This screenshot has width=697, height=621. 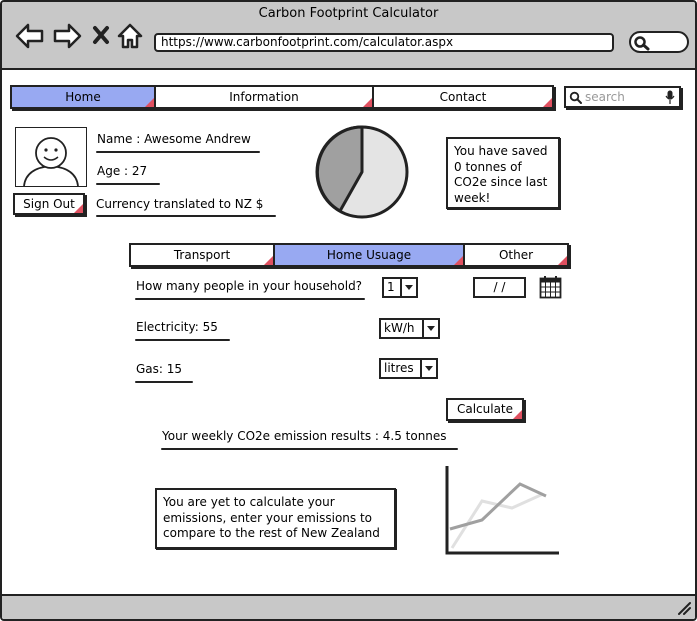 What do you see at coordinates (391, 287) in the screenshot?
I see `household-value: 1` at bounding box center [391, 287].